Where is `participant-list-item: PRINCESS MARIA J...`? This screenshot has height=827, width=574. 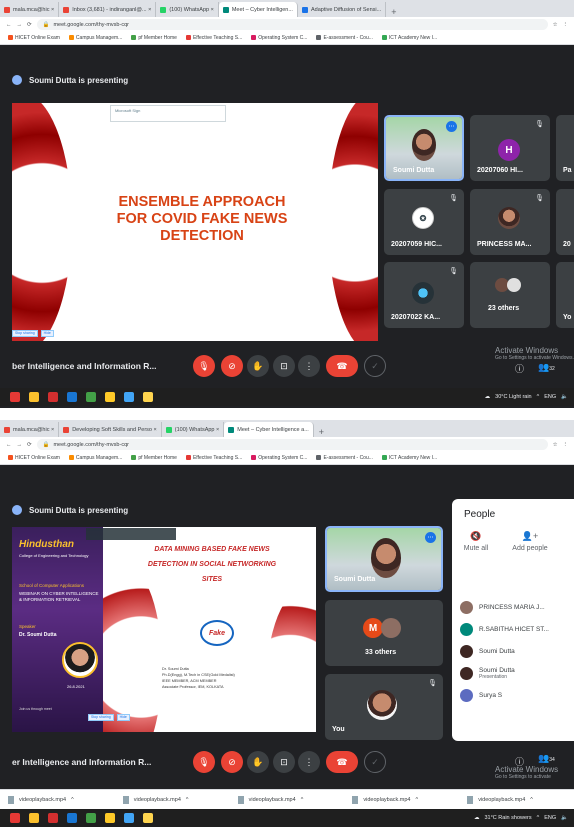 participant-list-item: PRINCESS MARIA J... is located at coordinates (517, 607).